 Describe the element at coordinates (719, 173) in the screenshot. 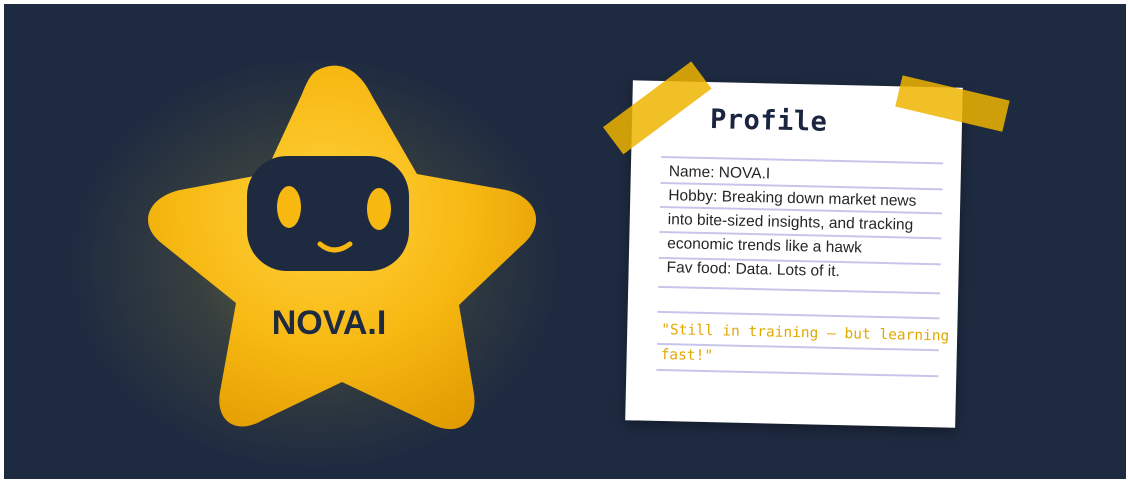

I see `profile-line-name: Name: NOVA.I` at that location.